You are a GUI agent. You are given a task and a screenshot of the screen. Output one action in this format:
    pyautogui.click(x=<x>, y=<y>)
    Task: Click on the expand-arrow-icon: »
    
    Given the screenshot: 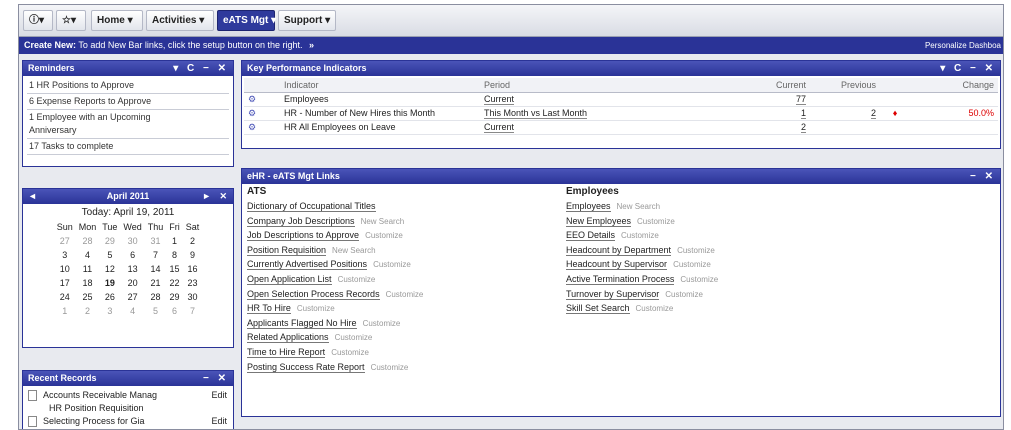 What is the action you would take?
    pyautogui.click(x=311, y=45)
    